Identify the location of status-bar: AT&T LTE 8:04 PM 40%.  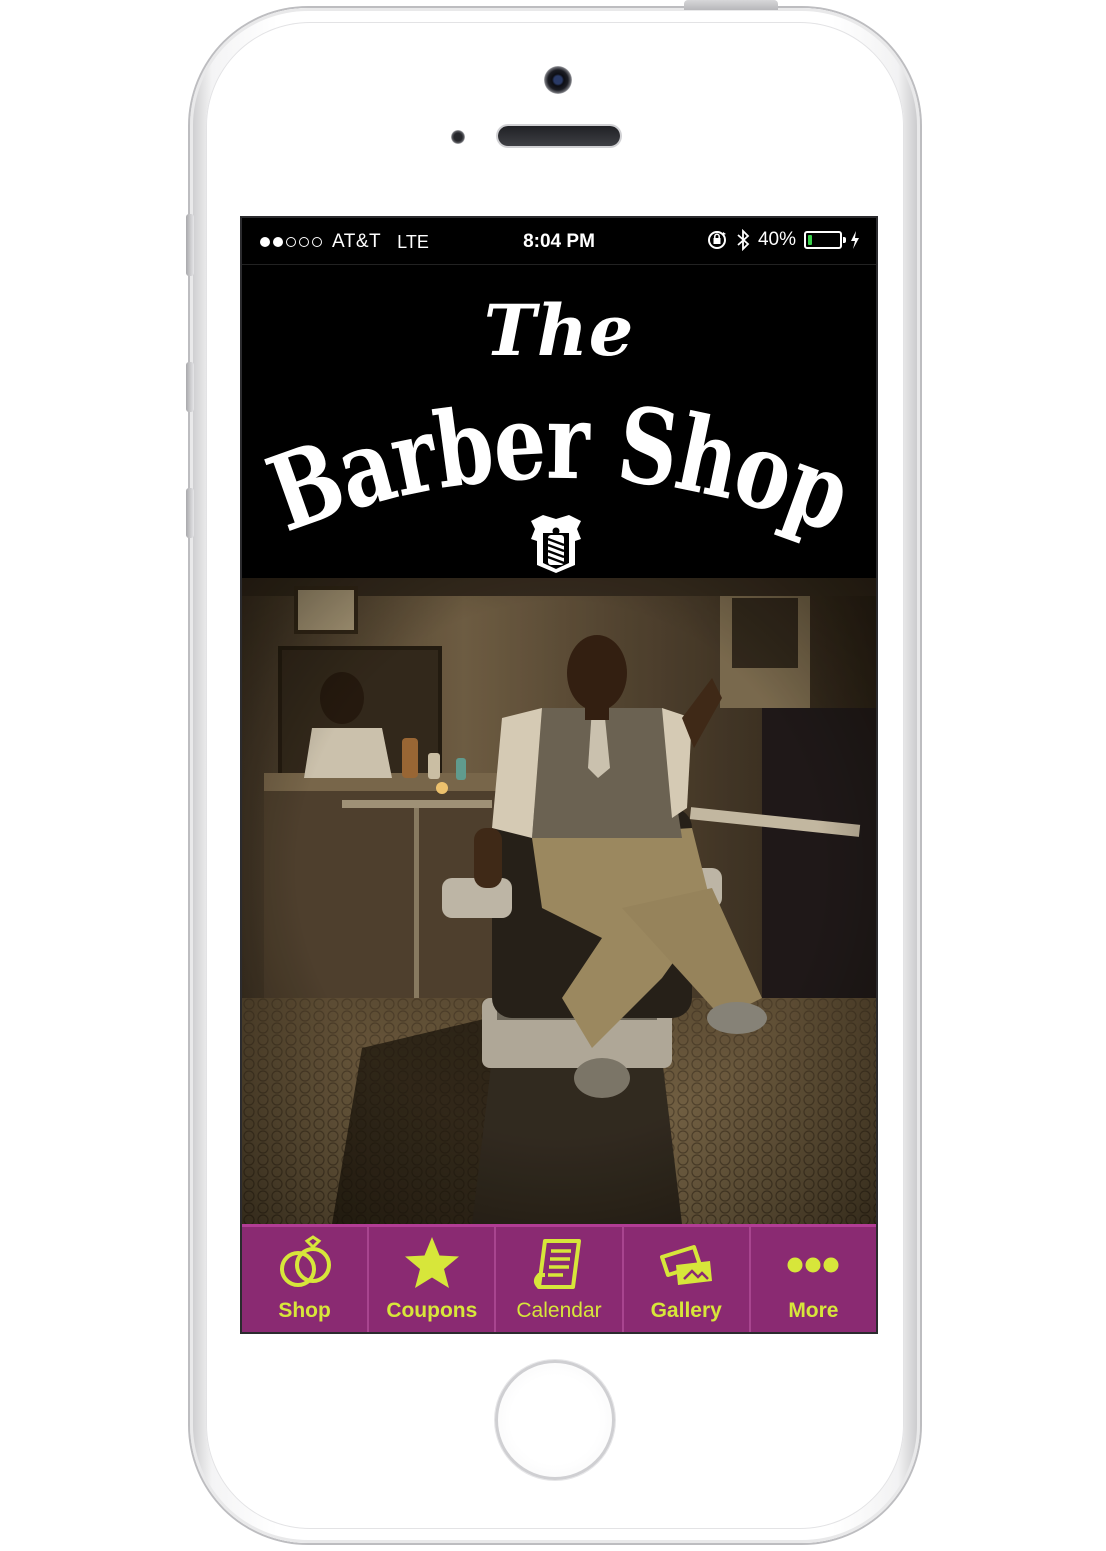
(559, 241).